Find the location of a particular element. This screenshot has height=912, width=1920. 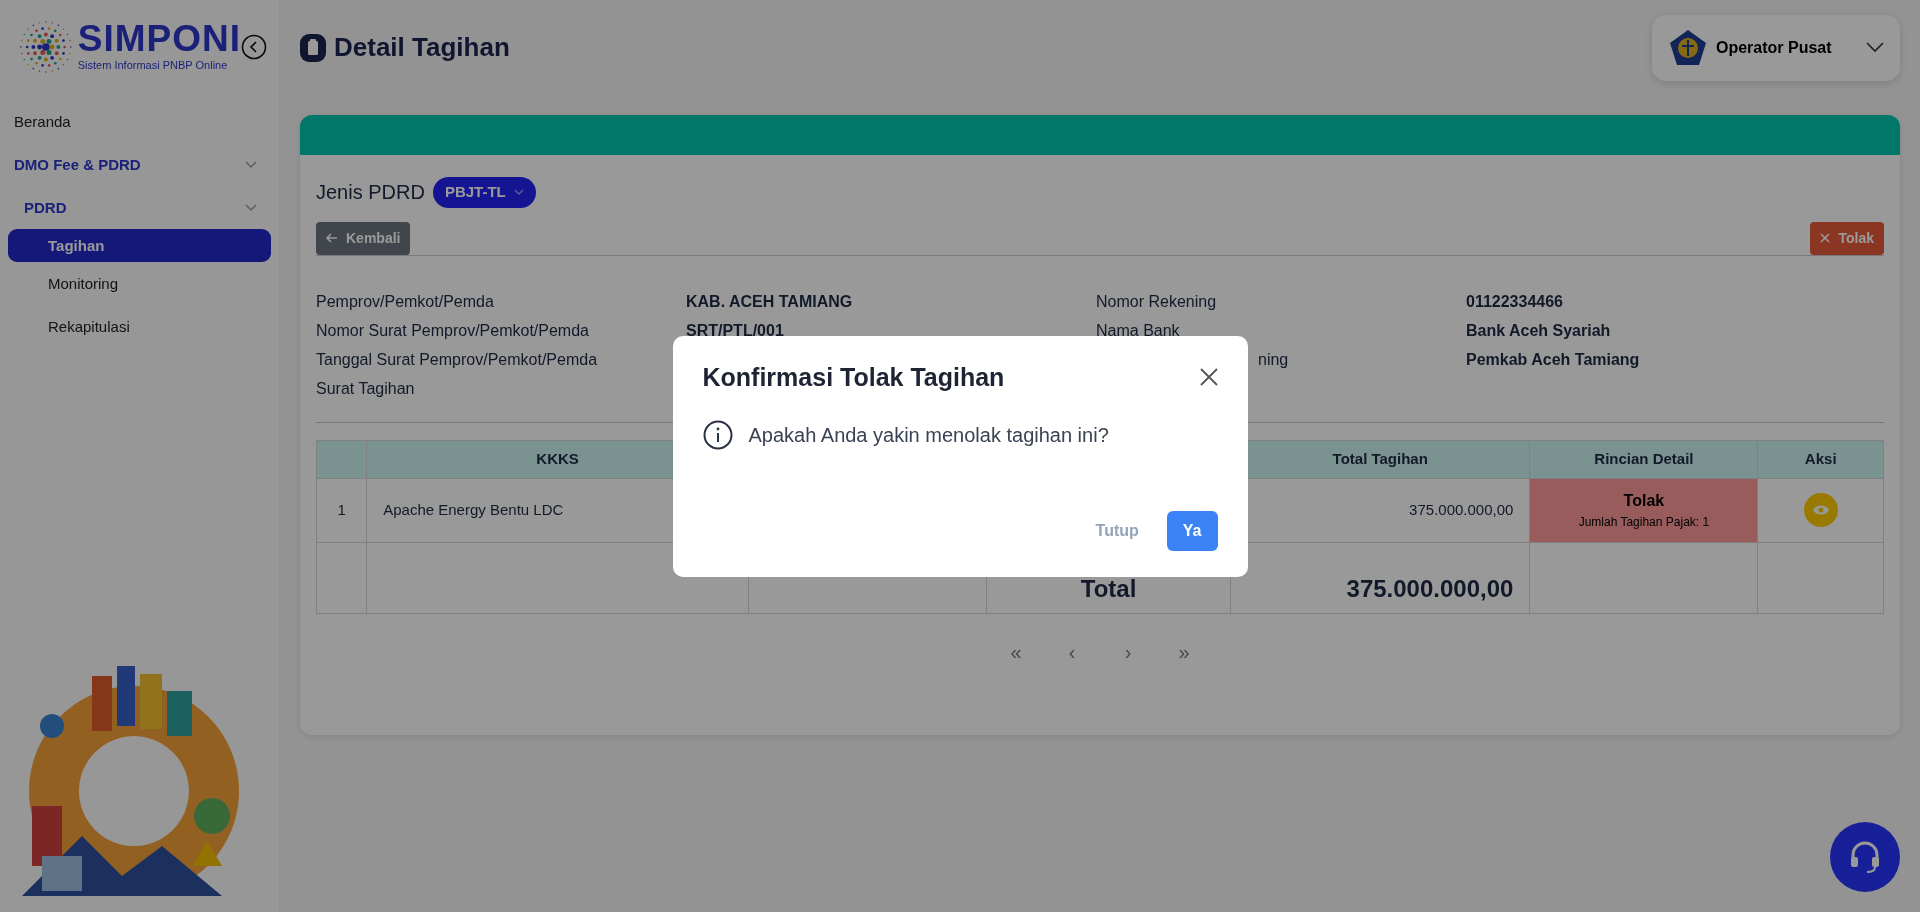

page-title: Detail Tagihan is located at coordinates (422, 47).